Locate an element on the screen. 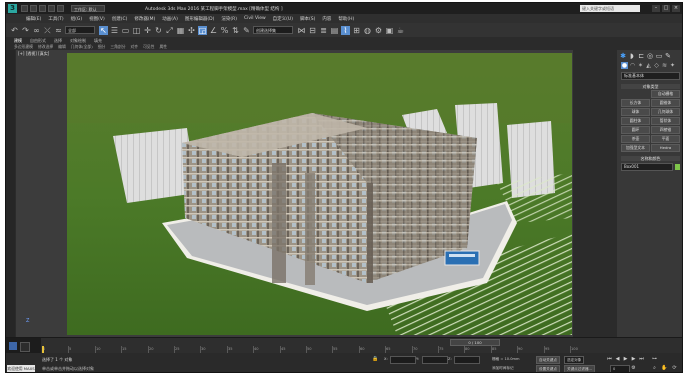 The width and height of the screenshot is (686, 376). snap-icon: ◲ is located at coordinates (202, 30).